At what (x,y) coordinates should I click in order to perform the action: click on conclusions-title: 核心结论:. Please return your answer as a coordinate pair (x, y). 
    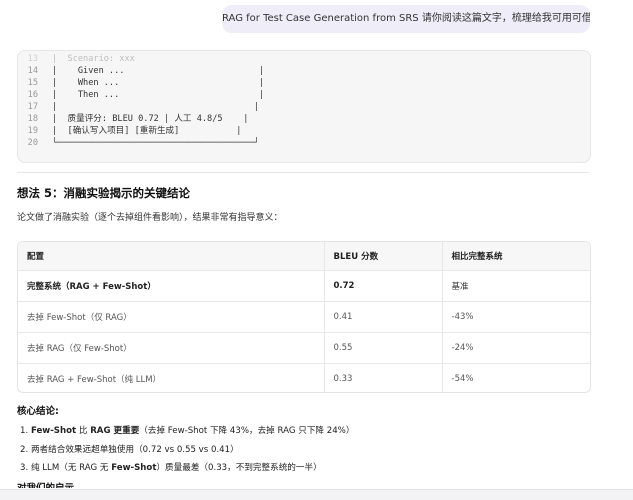
    Looking at the image, I should click on (38, 411).